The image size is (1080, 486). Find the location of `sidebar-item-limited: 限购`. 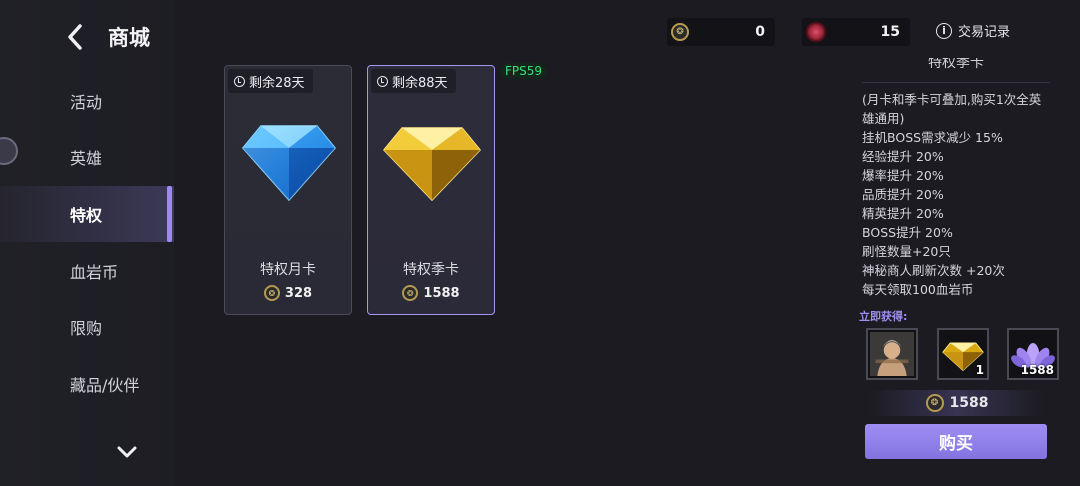

sidebar-item-limited: 限购 is located at coordinates (87, 327).